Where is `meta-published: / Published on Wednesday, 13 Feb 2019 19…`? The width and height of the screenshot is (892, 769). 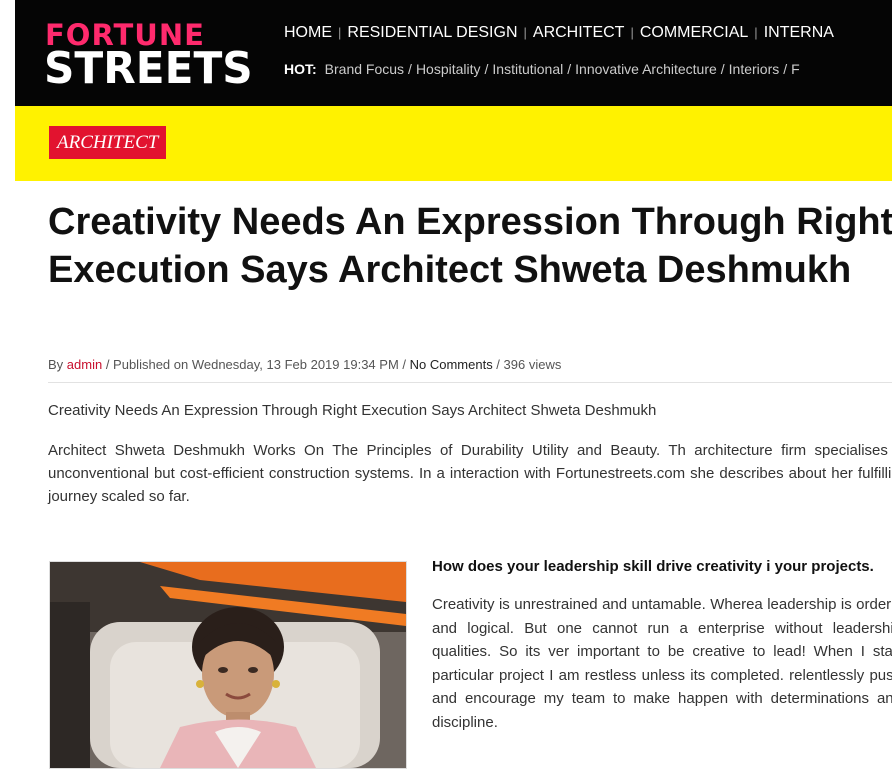
meta-published: / Published on Wednesday, 13 Feb 2019 19… is located at coordinates (256, 364).